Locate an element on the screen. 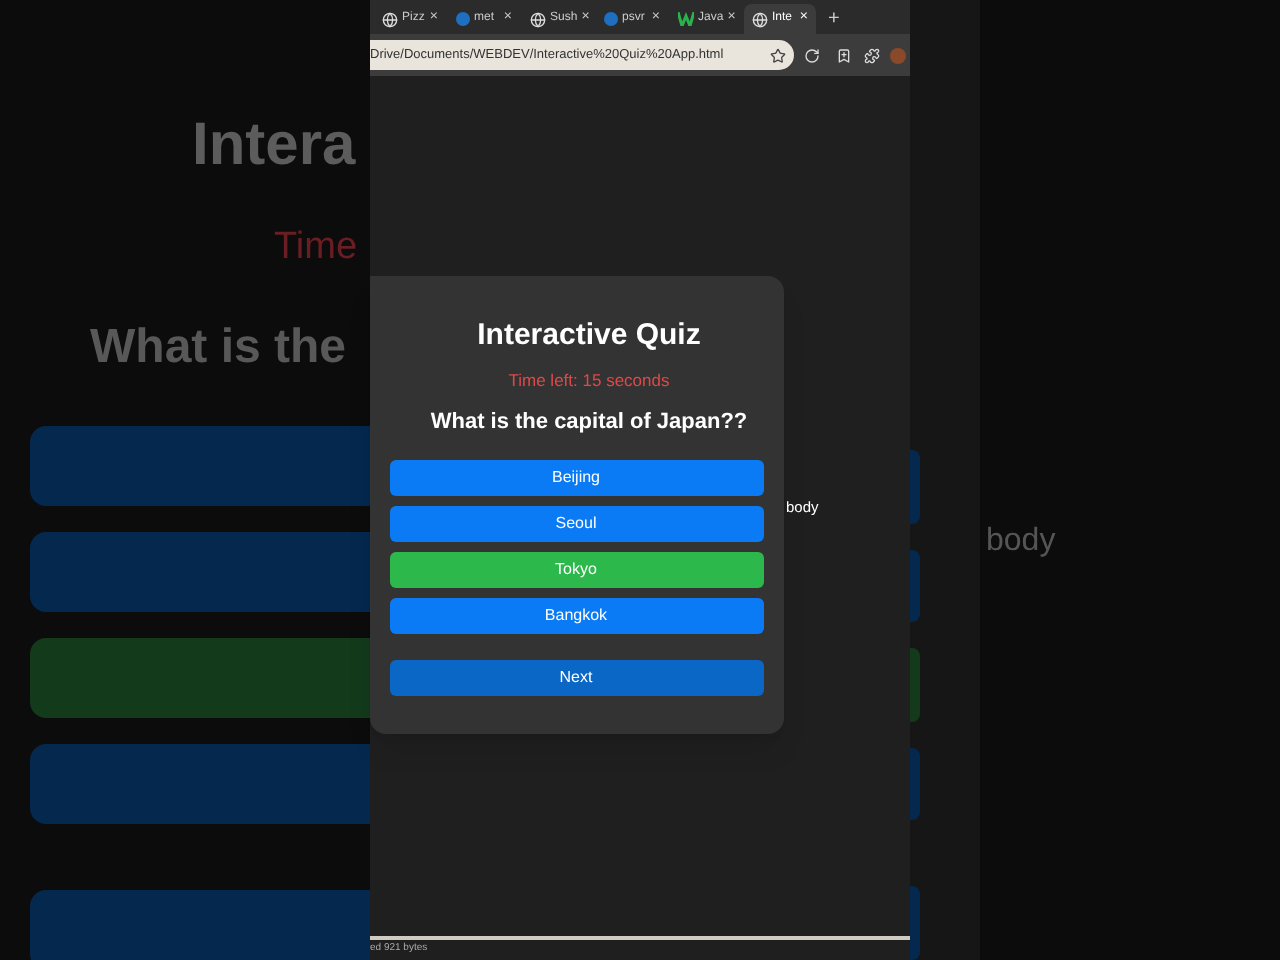 This screenshot has height=960, width=1280. timer-text: Time left: 15 seconds is located at coordinates (589, 380).